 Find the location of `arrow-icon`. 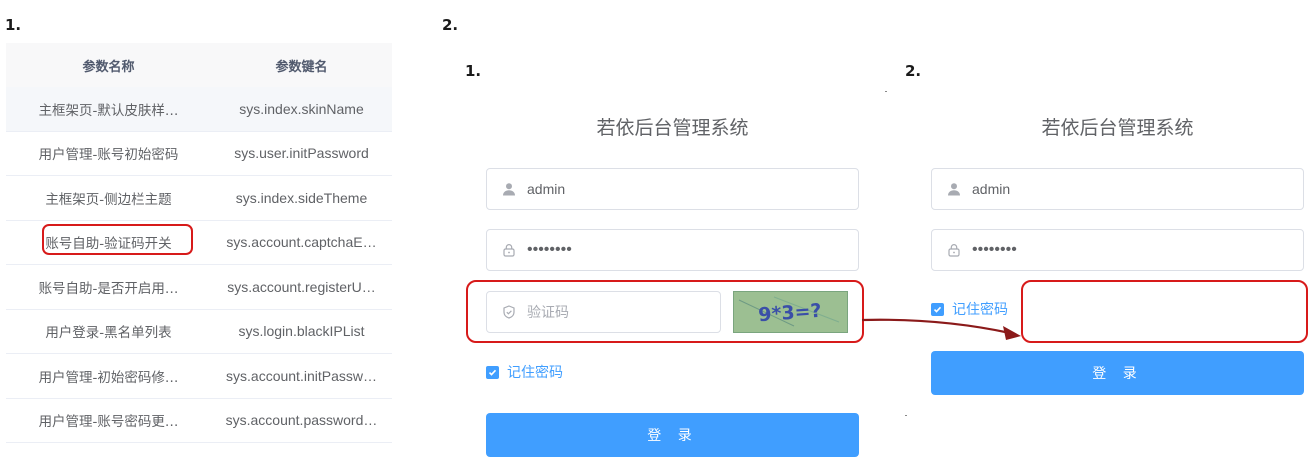

arrow-icon is located at coordinates (941, 329).